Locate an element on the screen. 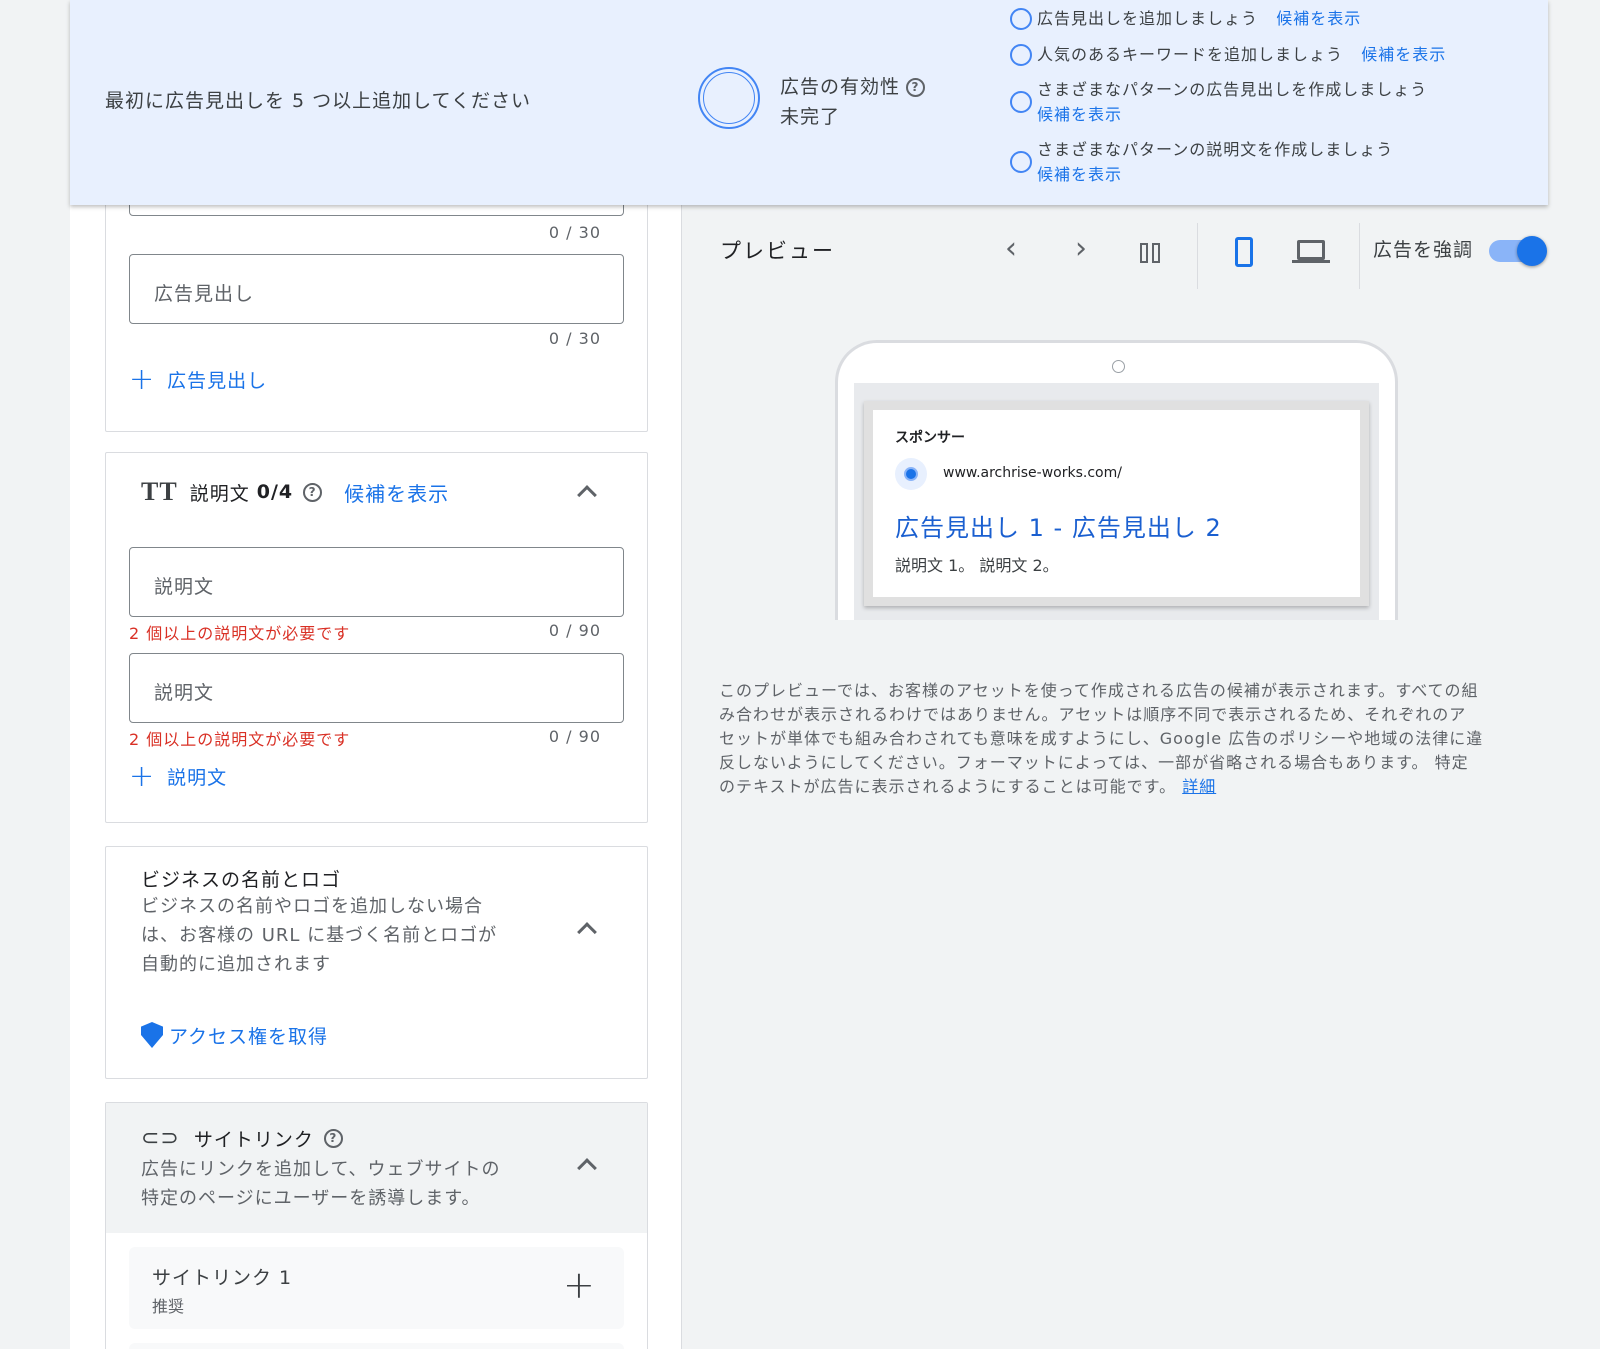 This screenshot has width=1600, height=1349. toggle-thumb is located at coordinates (1532, 251).